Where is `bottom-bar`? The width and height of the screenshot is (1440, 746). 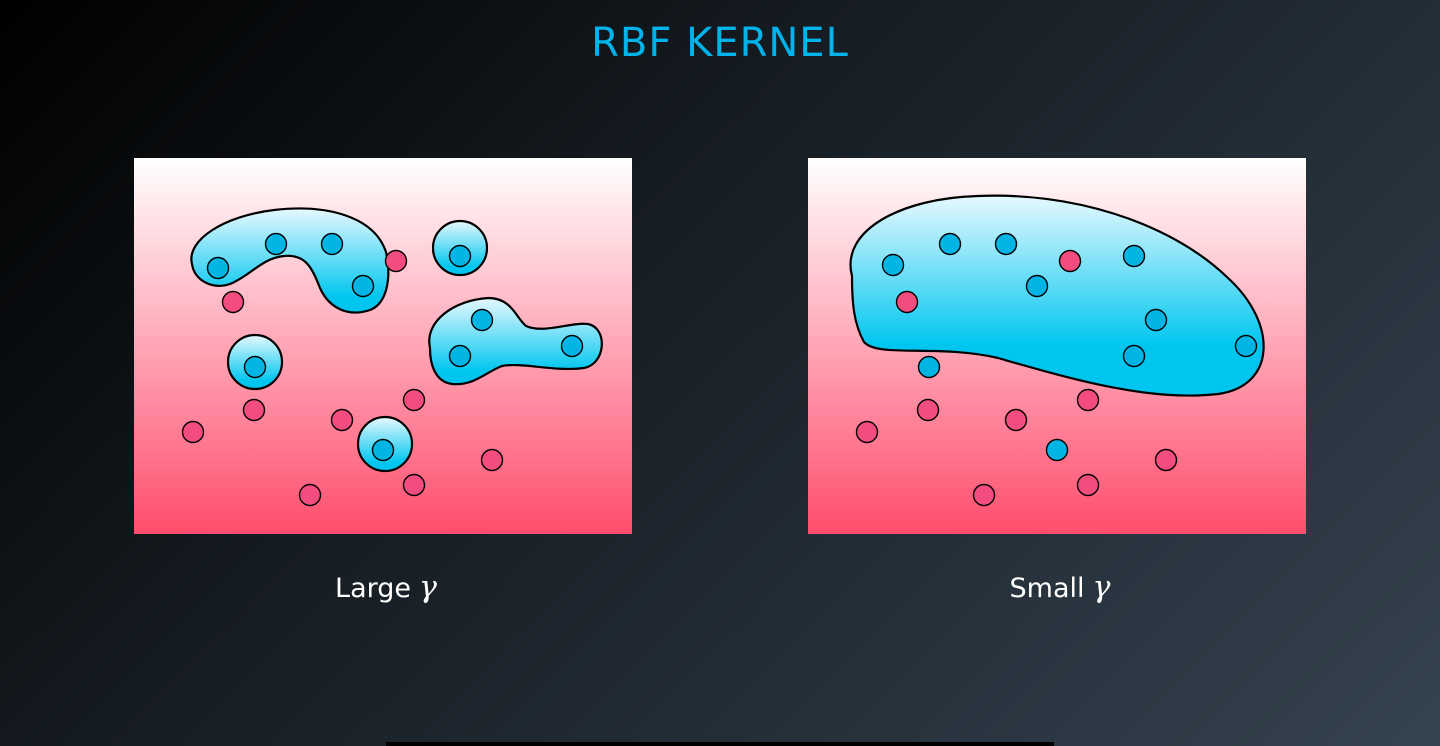
bottom-bar is located at coordinates (720, 744).